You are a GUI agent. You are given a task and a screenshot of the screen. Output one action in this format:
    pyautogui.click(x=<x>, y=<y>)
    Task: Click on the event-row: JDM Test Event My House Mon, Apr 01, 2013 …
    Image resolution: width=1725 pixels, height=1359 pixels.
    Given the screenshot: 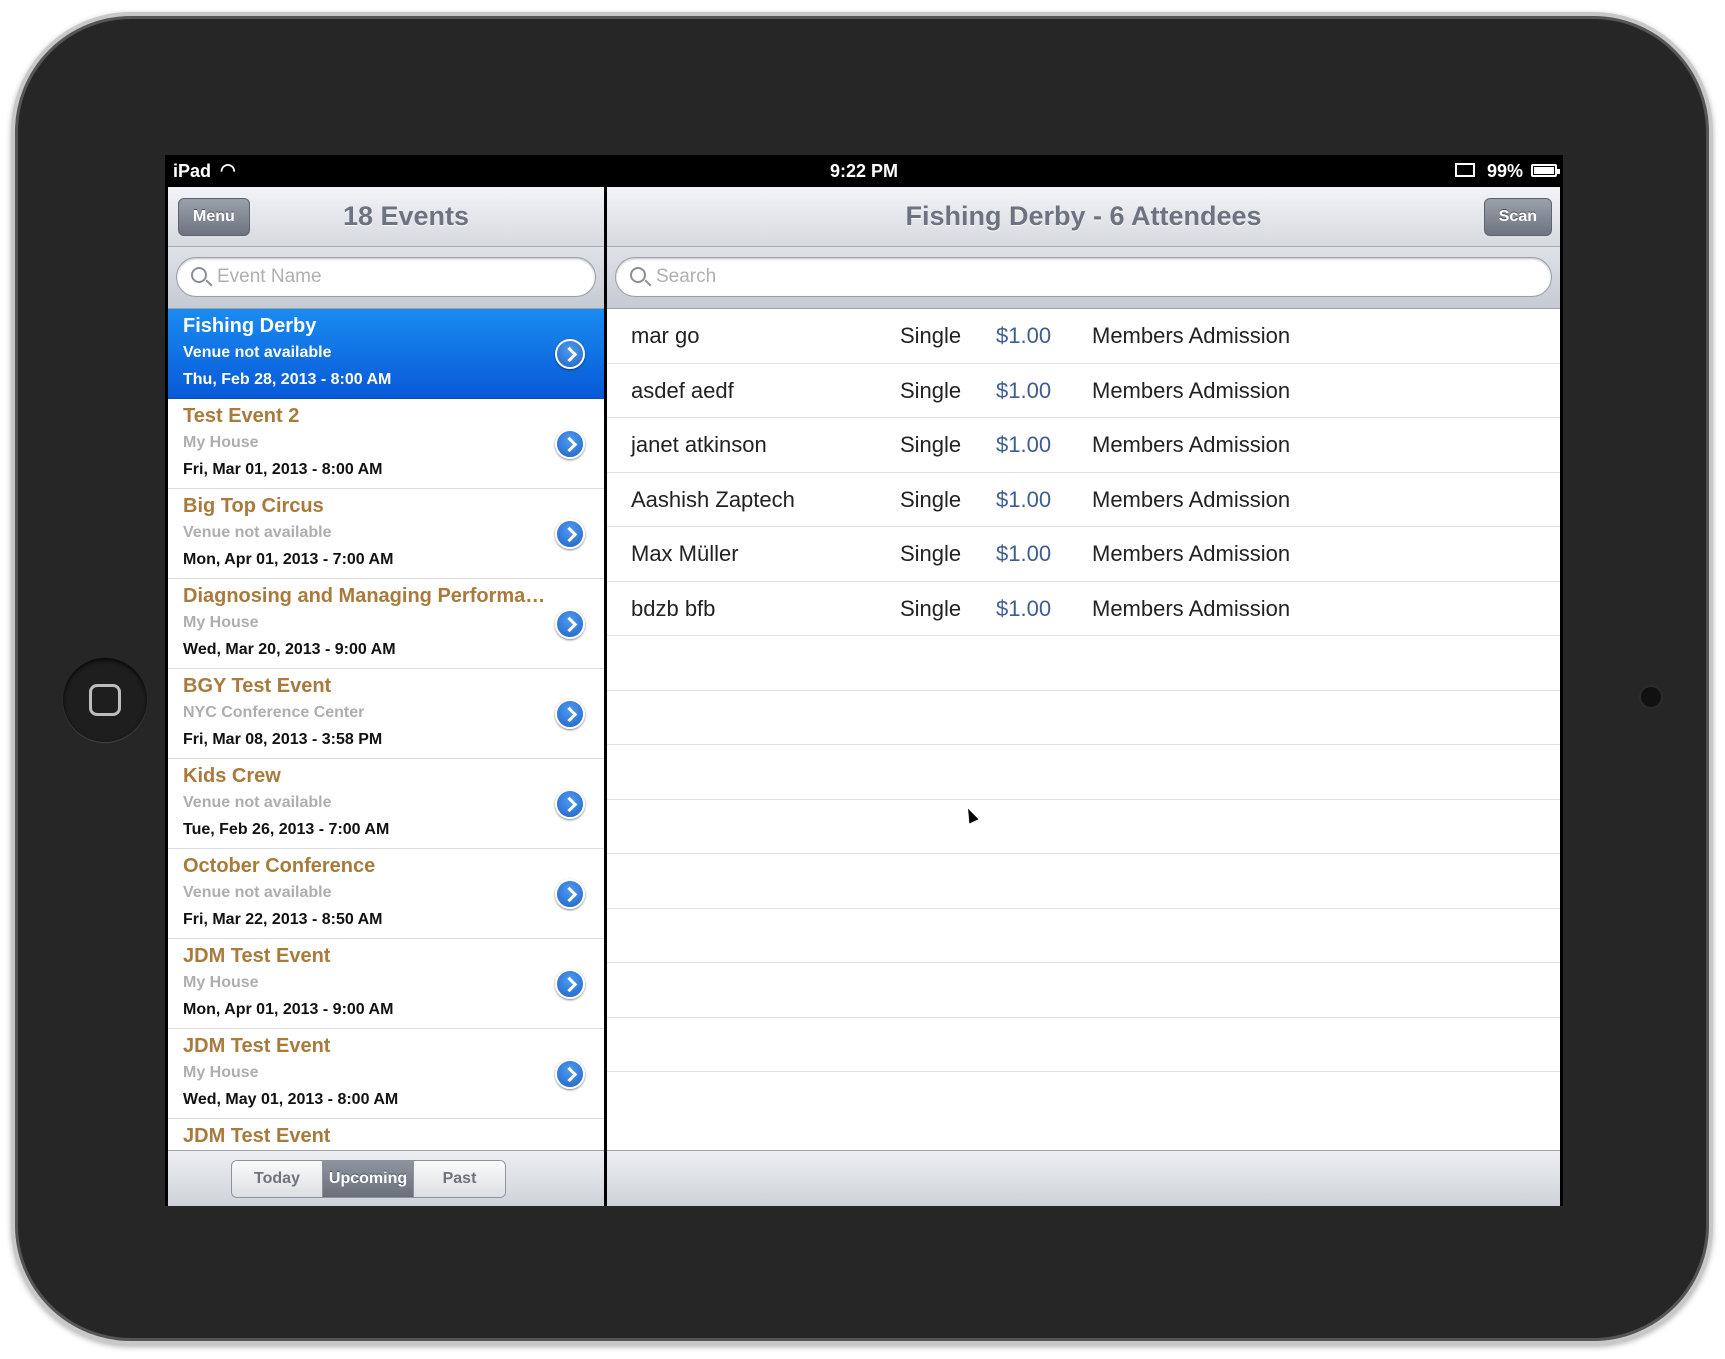 What is the action you would take?
    pyautogui.click(x=386, y=984)
    